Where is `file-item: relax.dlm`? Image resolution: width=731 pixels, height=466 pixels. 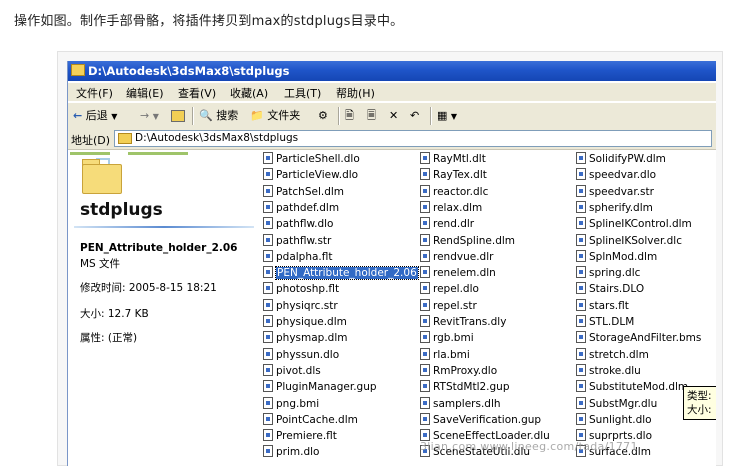
file-item: relax.dlm is located at coordinates (451, 208).